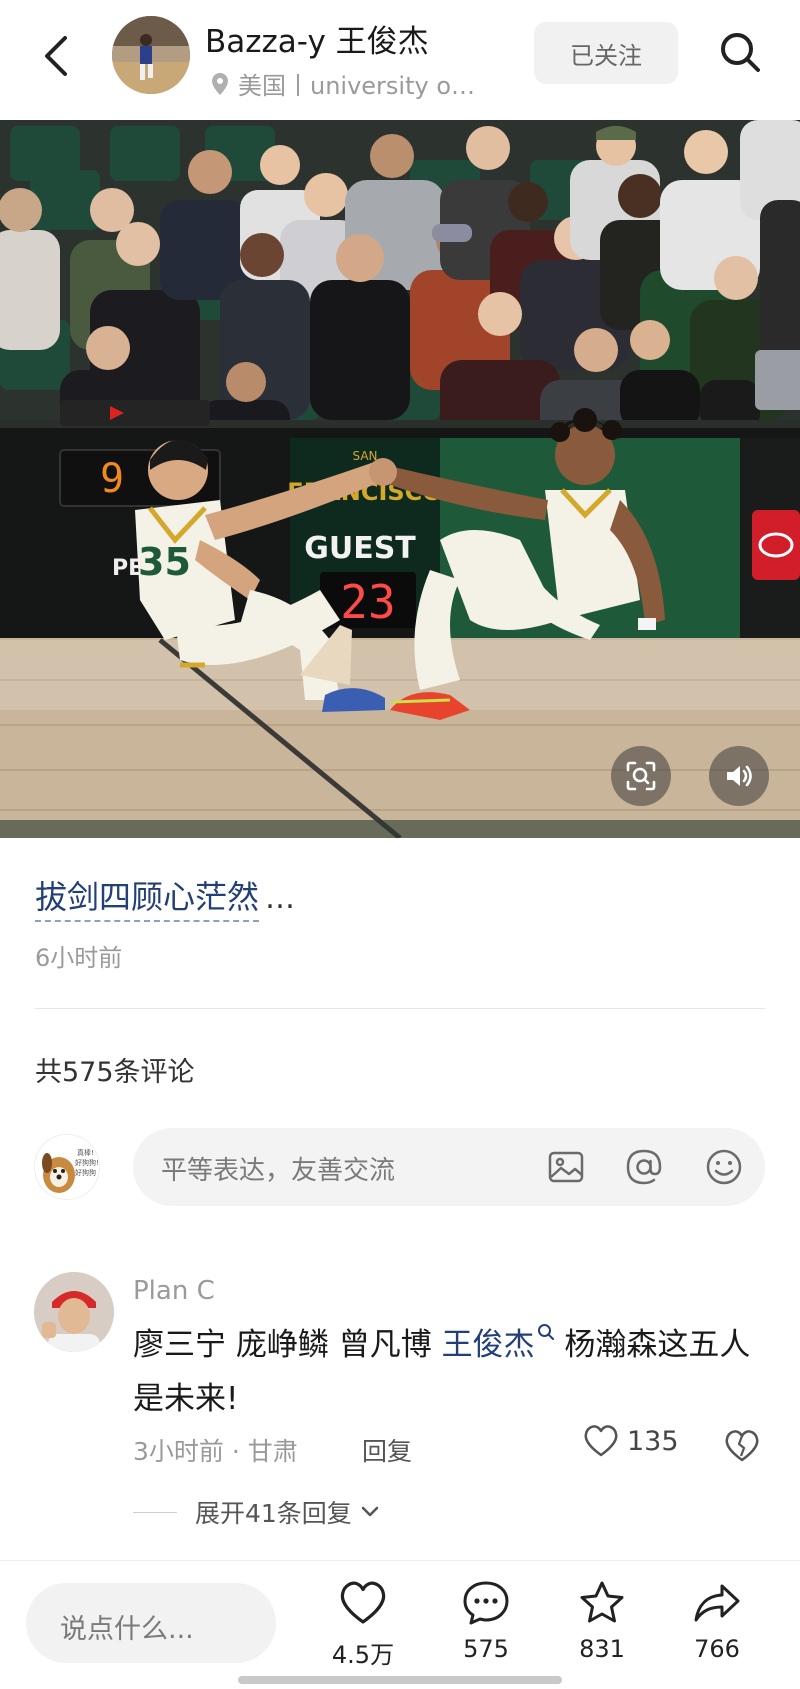  Describe the element at coordinates (443, 1372) in the screenshot. I see `comment-text: 廖三宁 庞峥鳞 曾凡博 王俊杰 杨瀚森这五人是未来!` at that location.